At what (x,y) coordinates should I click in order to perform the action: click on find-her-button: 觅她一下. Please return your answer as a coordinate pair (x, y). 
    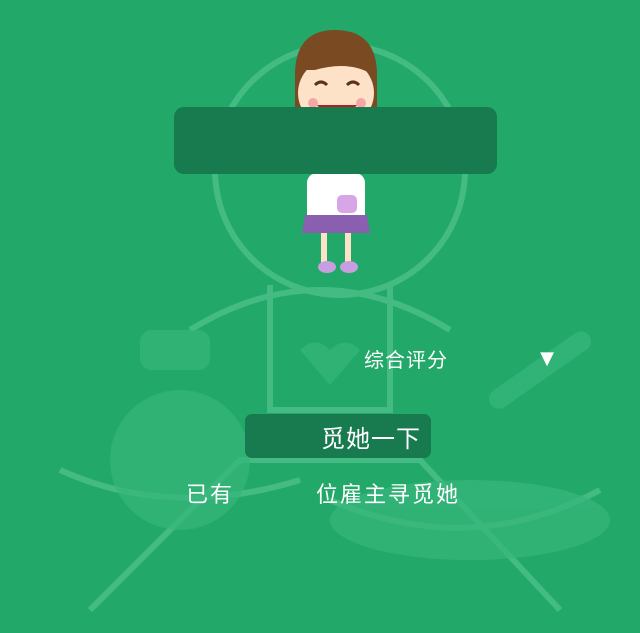
    Looking at the image, I should click on (338, 436).